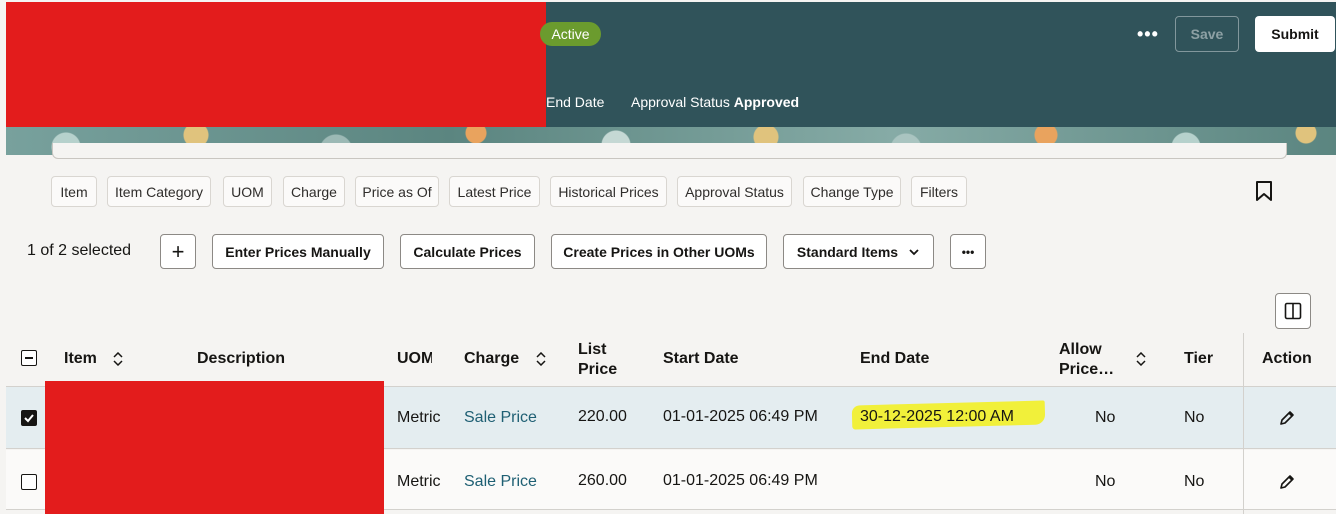  Describe the element at coordinates (939, 191) in the screenshot. I see `filter-chip-filters: Filters` at that location.